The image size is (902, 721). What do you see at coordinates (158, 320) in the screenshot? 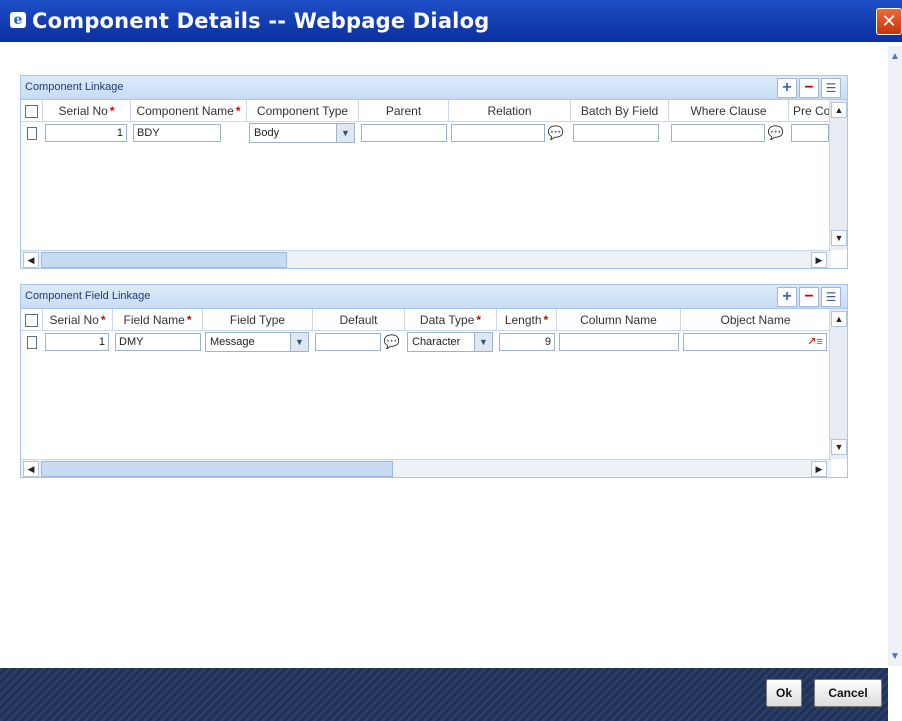
I see `col-field-name: Field Name *` at bounding box center [158, 320].